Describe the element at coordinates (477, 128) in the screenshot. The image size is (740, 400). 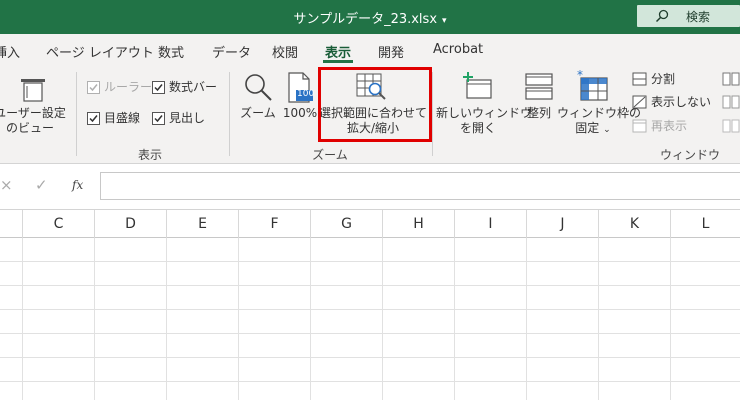
I see `new-window-label-2: を開く` at that location.